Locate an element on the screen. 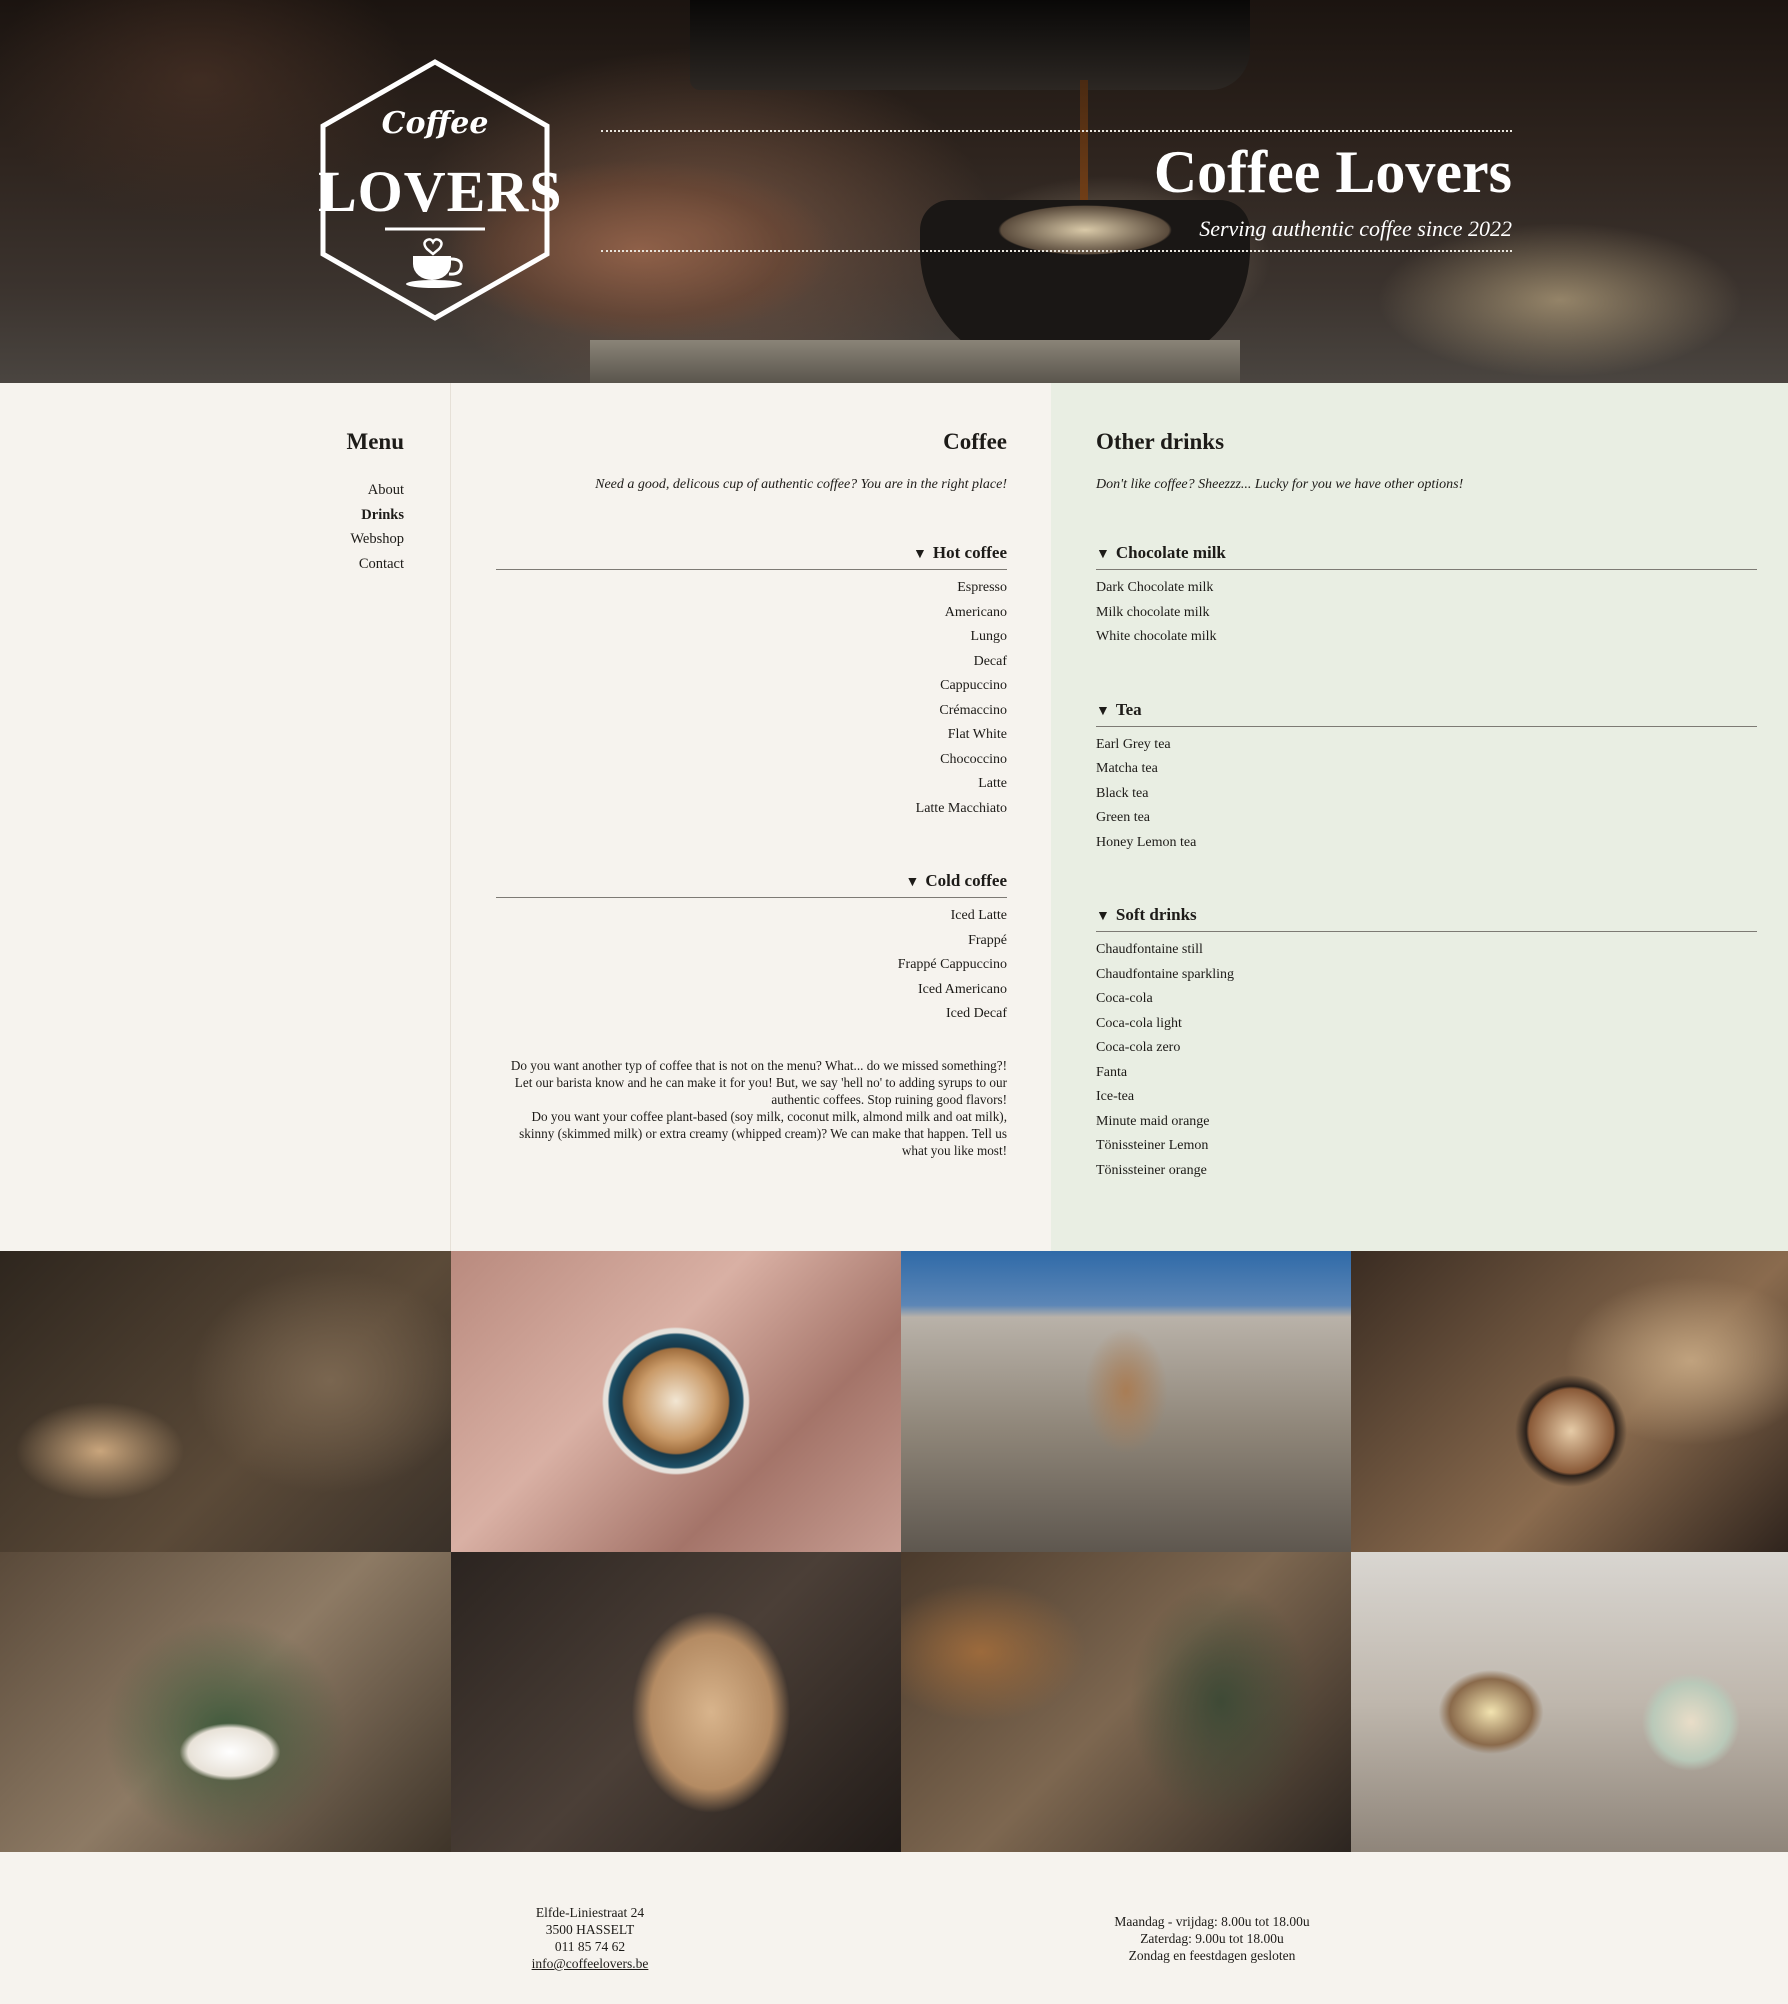 Image resolution: width=1788 pixels, height=2004 pixels. drip-tray-image is located at coordinates (915, 361).